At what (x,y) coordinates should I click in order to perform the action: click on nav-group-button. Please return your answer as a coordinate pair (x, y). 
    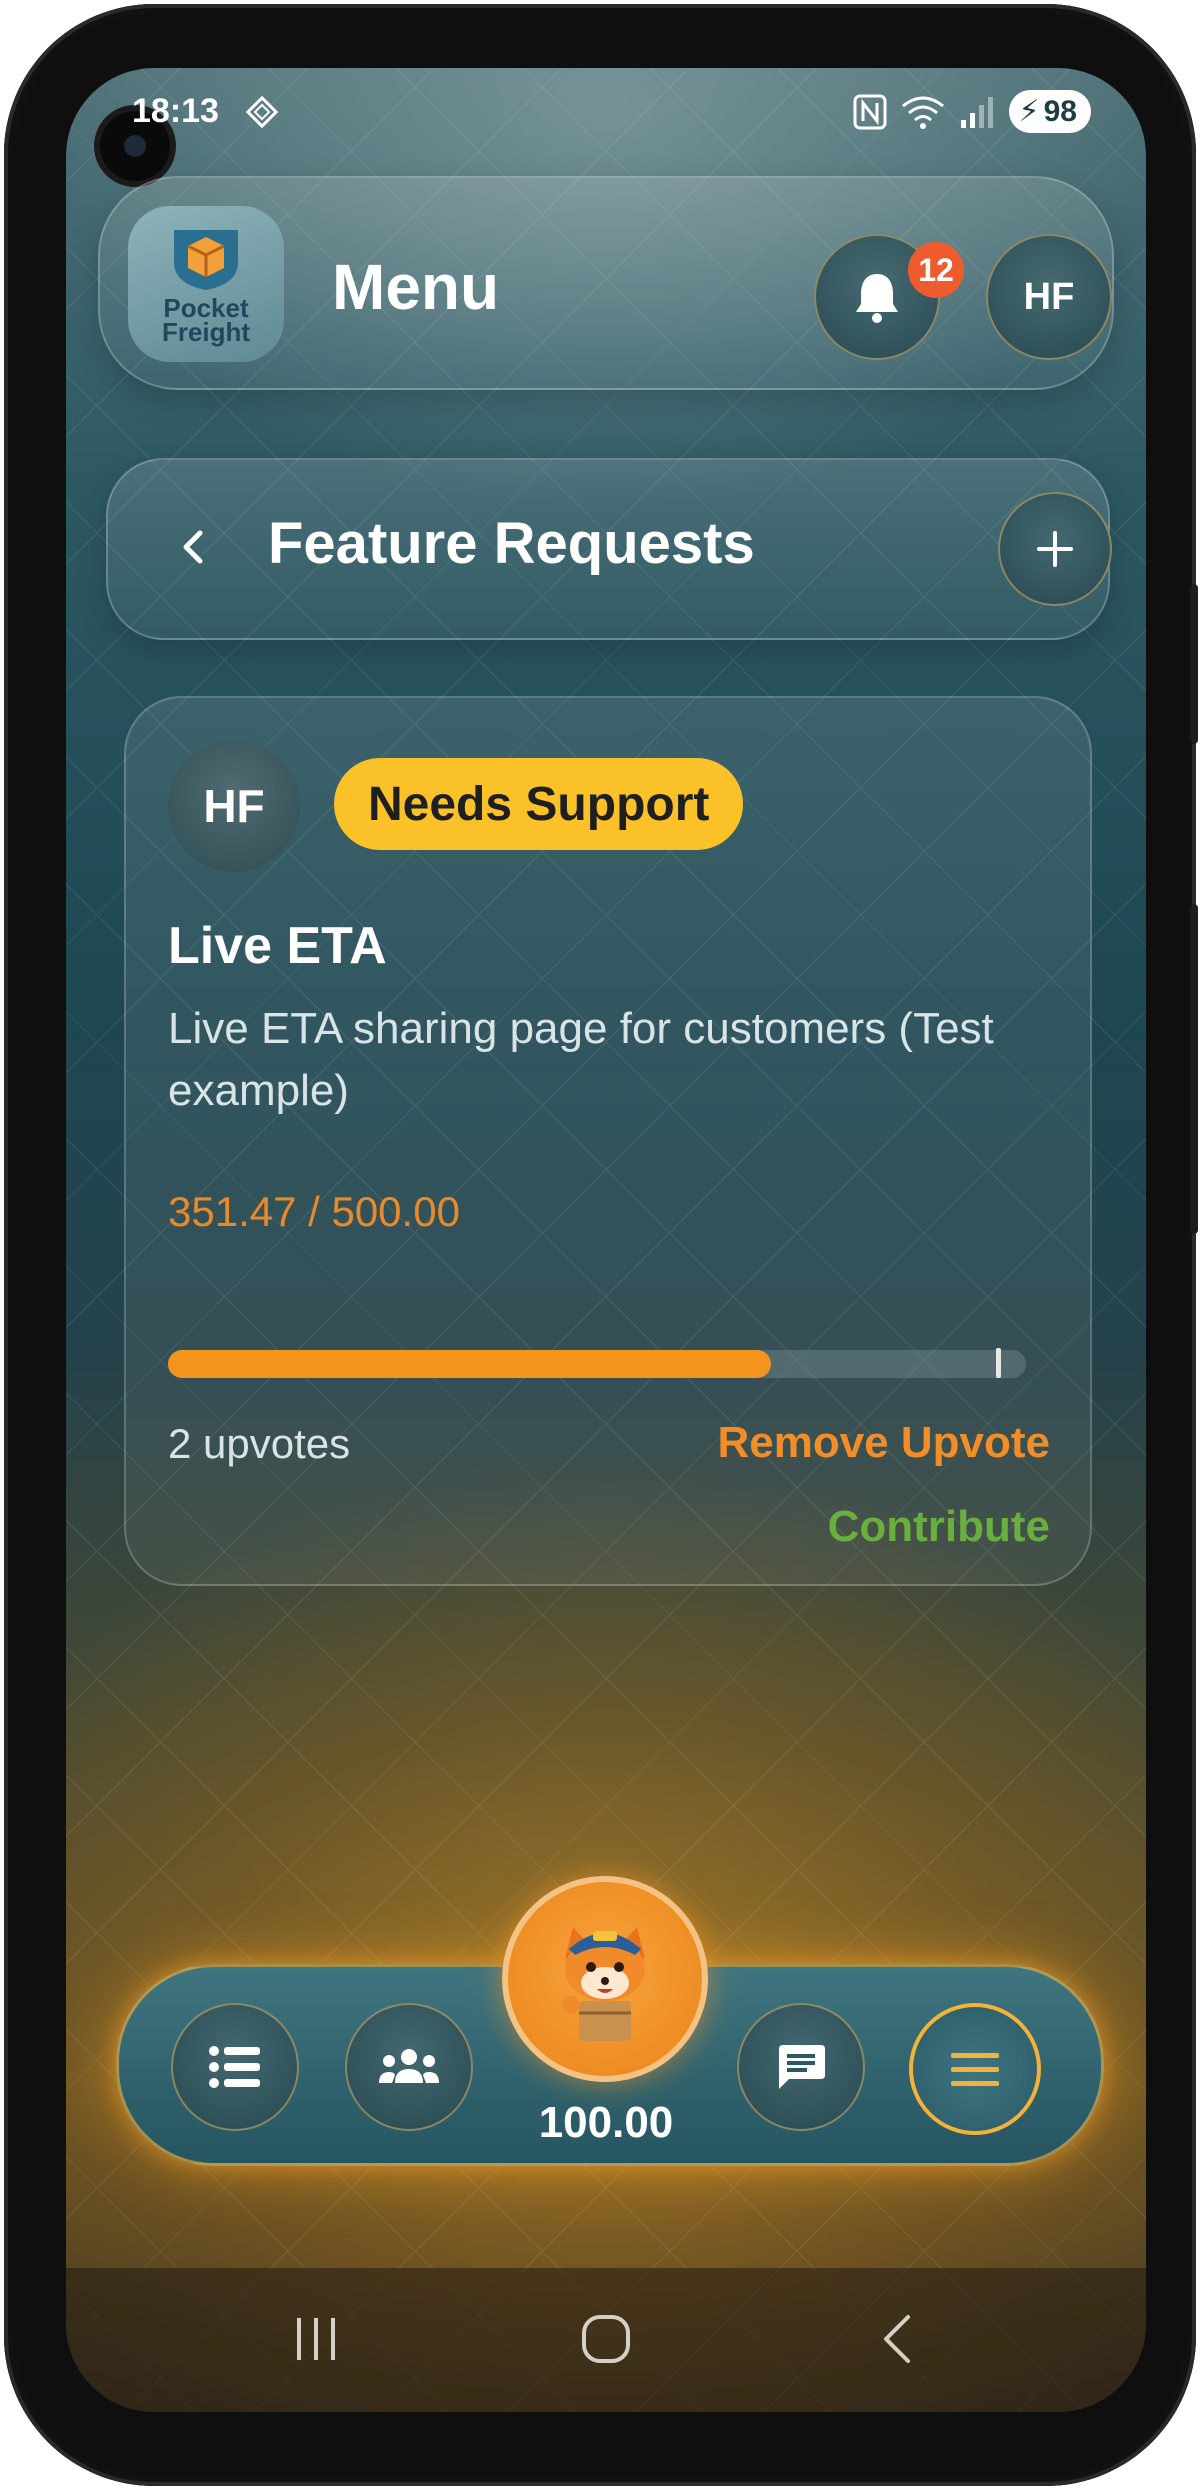
    Looking at the image, I should click on (409, 2067).